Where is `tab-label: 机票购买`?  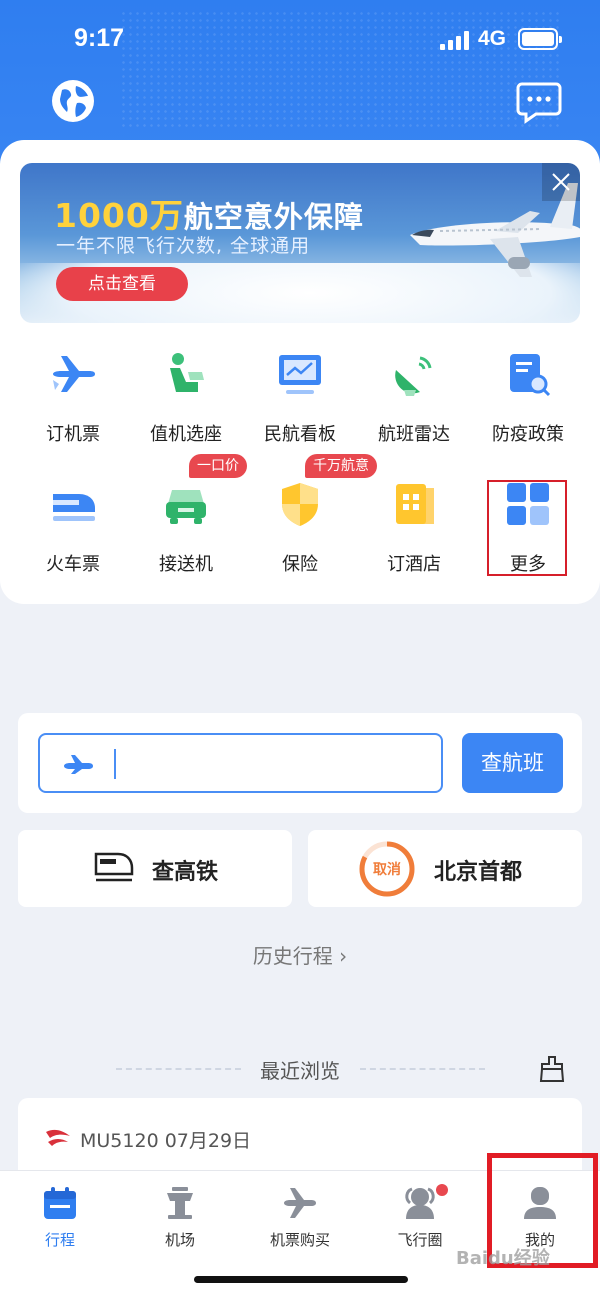 tab-label: 机票购买 is located at coordinates (299, 1240).